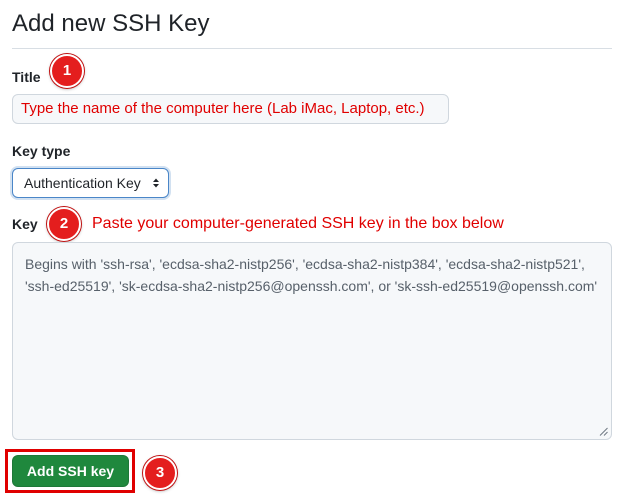 The width and height of the screenshot is (634, 504). Describe the element at coordinates (41, 151) in the screenshot. I see `key-type-label: Key type` at that location.